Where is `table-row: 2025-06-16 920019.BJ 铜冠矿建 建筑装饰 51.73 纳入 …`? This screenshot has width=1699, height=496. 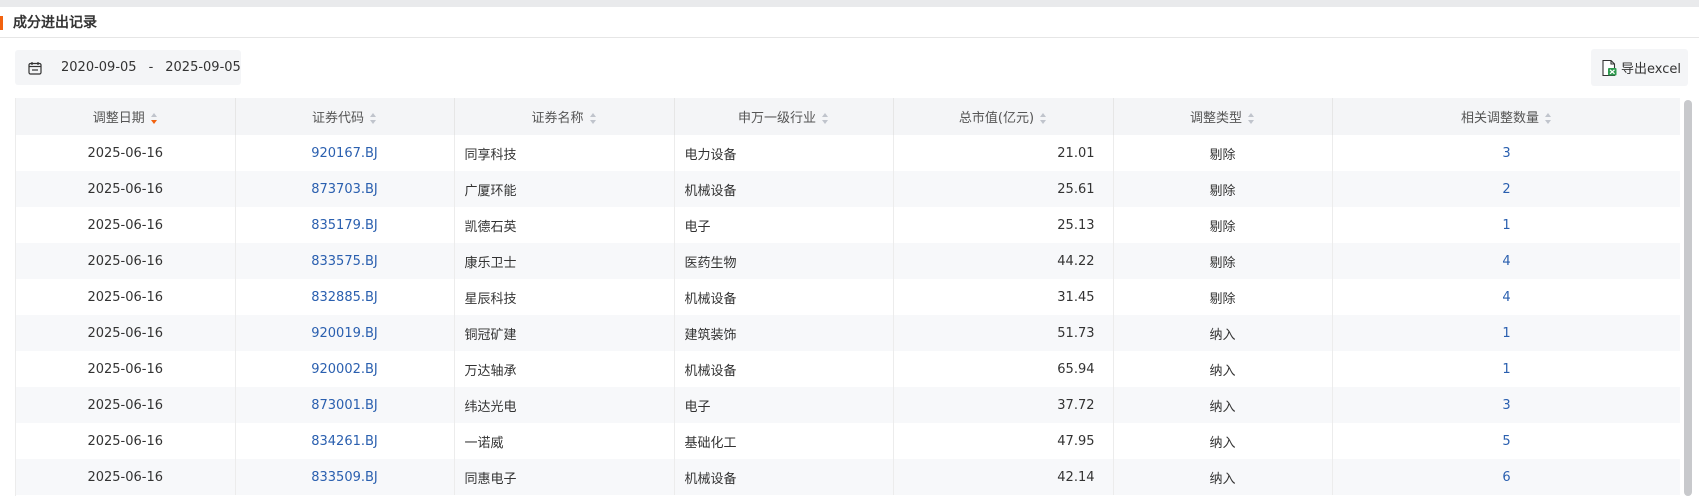
table-row: 2025-06-16 920019.BJ 铜冠矿建 建筑装饰 51.73 纳入 … is located at coordinates (848, 333).